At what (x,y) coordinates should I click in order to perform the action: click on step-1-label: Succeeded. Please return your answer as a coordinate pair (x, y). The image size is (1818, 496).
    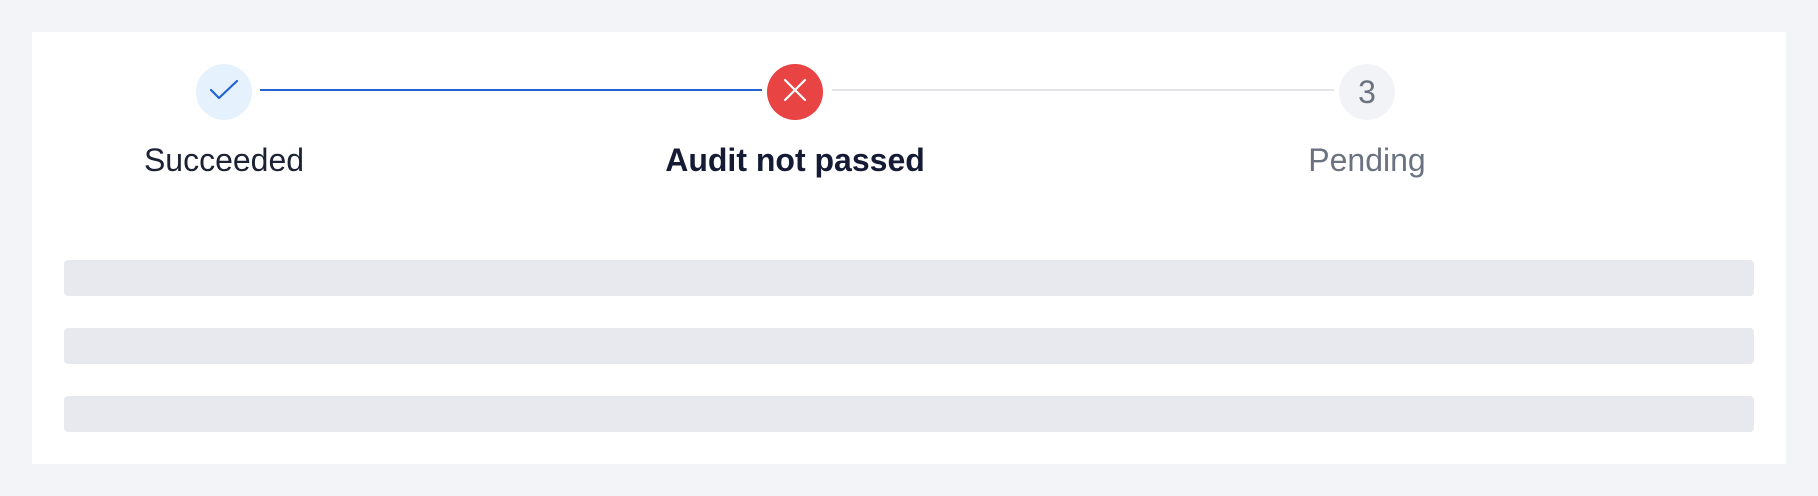
    Looking at the image, I should click on (224, 160).